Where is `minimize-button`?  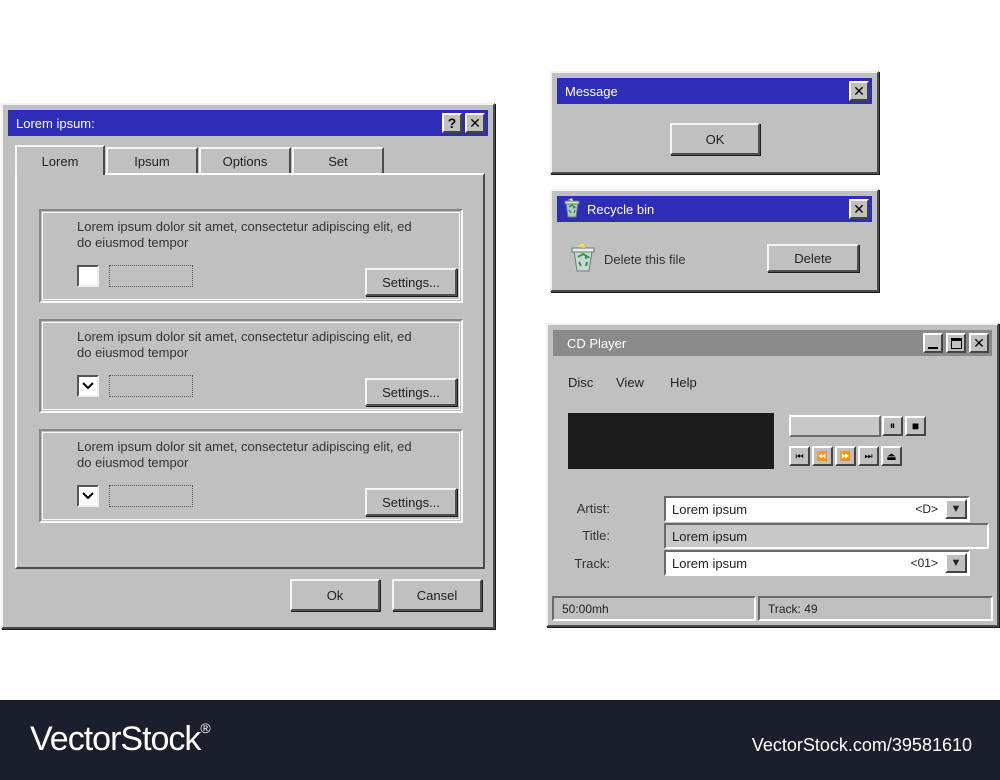 minimize-button is located at coordinates (933, 343).